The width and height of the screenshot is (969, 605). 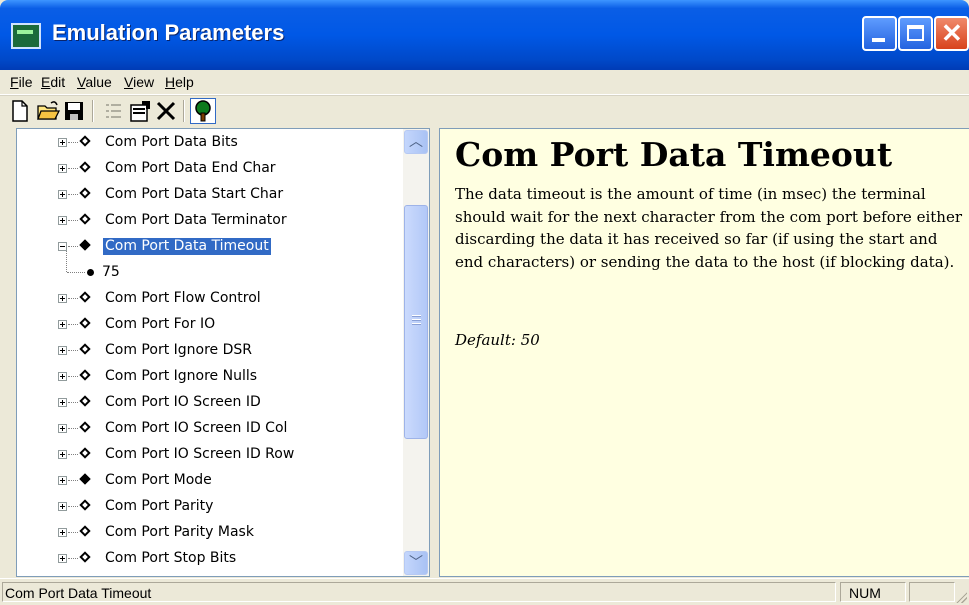 I want to click on window-title: Emulation Parameters, so click(x=168, y=32).